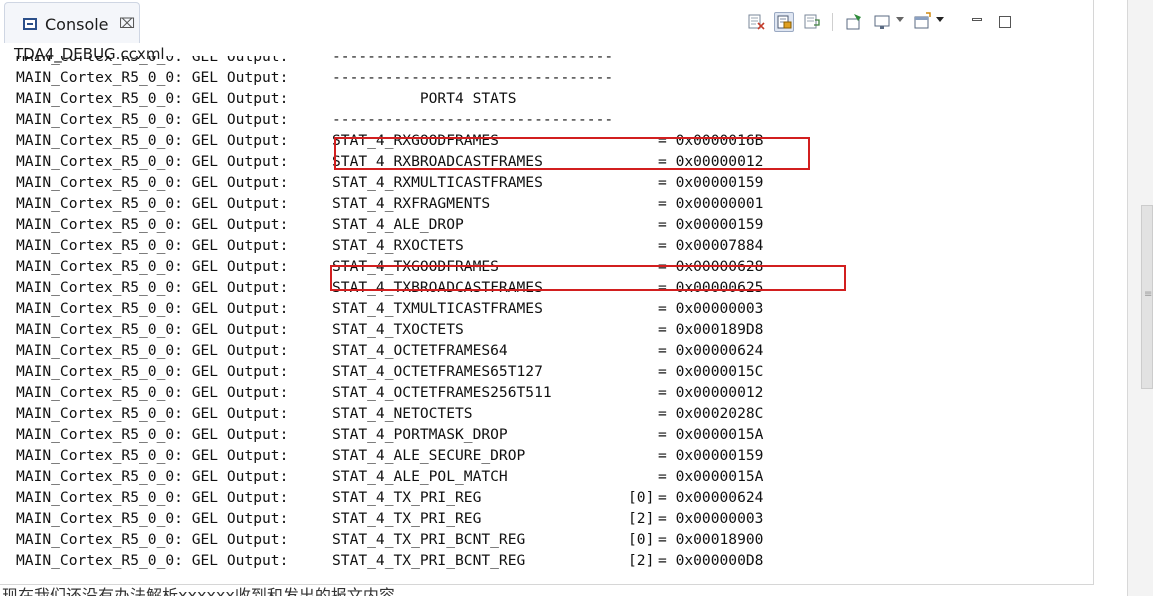 Image resolution: width=1153 pixels, height=596 pixels. What do you see at coordinates (77, 24) in the screenshot?
I see `tab-label: Console` at bounding box center [77, 24].